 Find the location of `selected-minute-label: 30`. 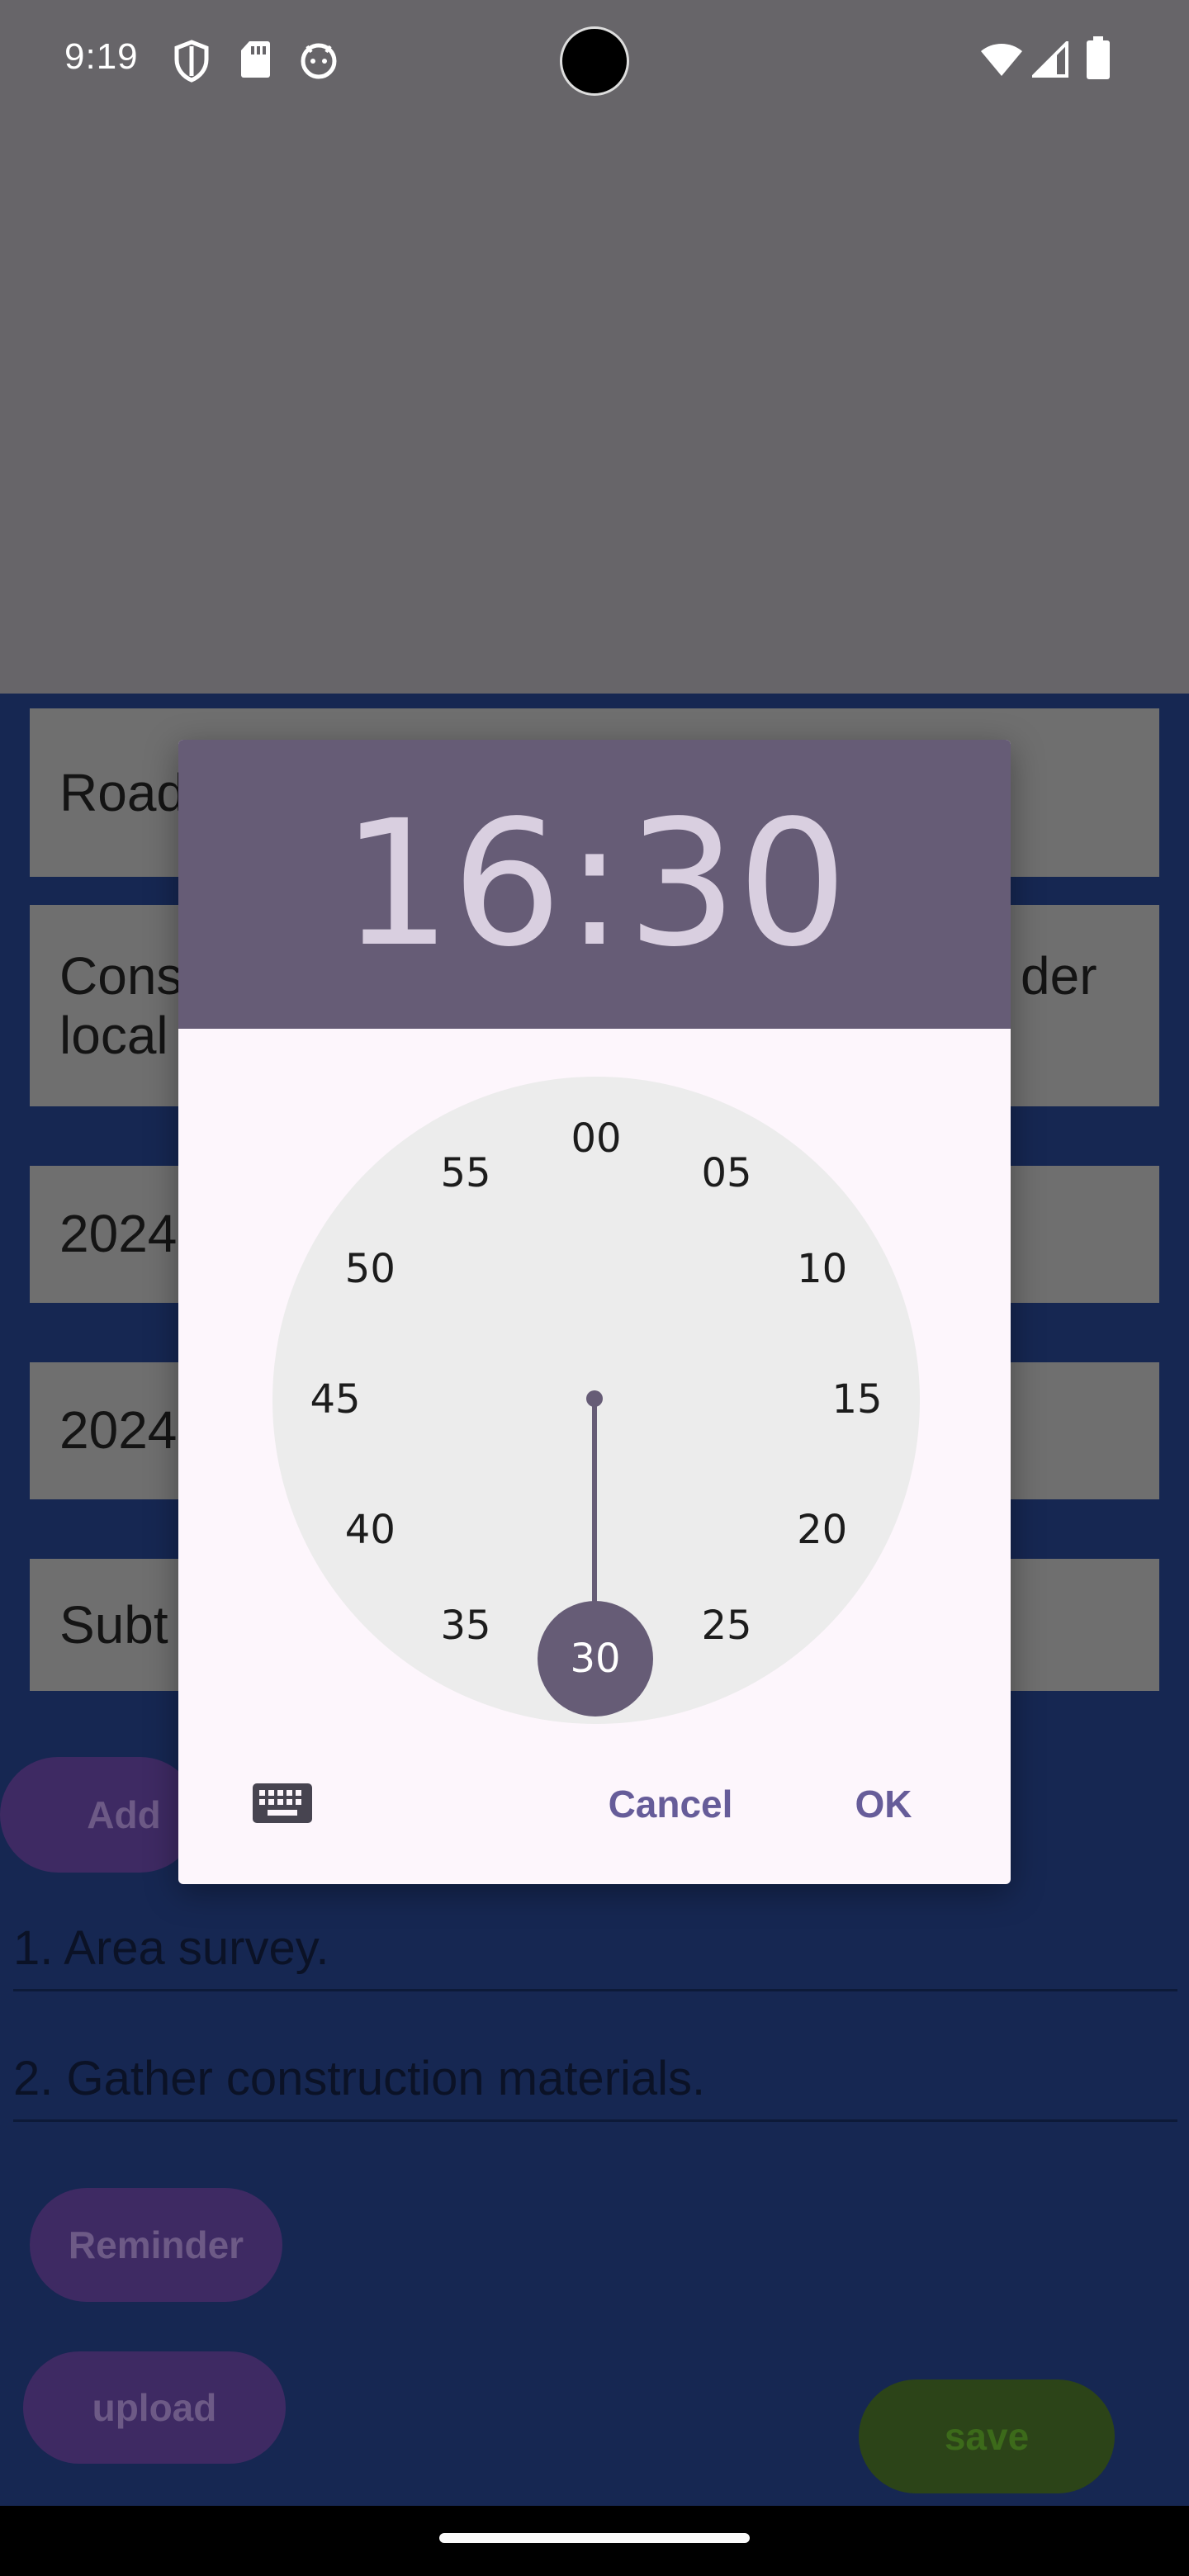

selected-minute-label: 30 is located at coordinates (595, 1659).